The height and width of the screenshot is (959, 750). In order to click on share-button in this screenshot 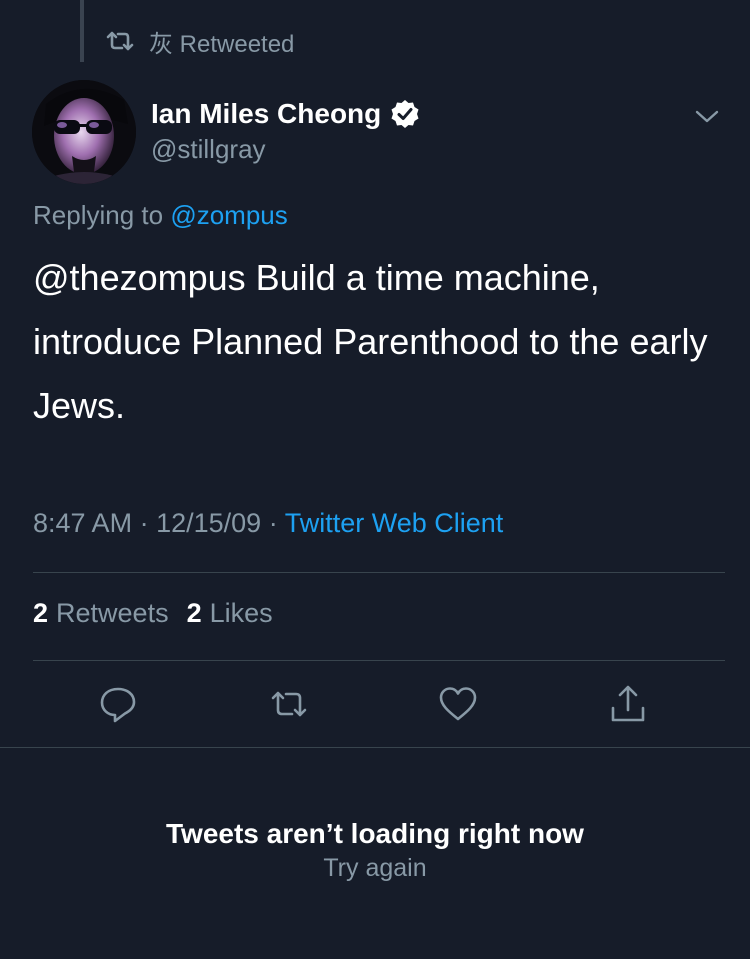, I will do `click(628, 704)`.